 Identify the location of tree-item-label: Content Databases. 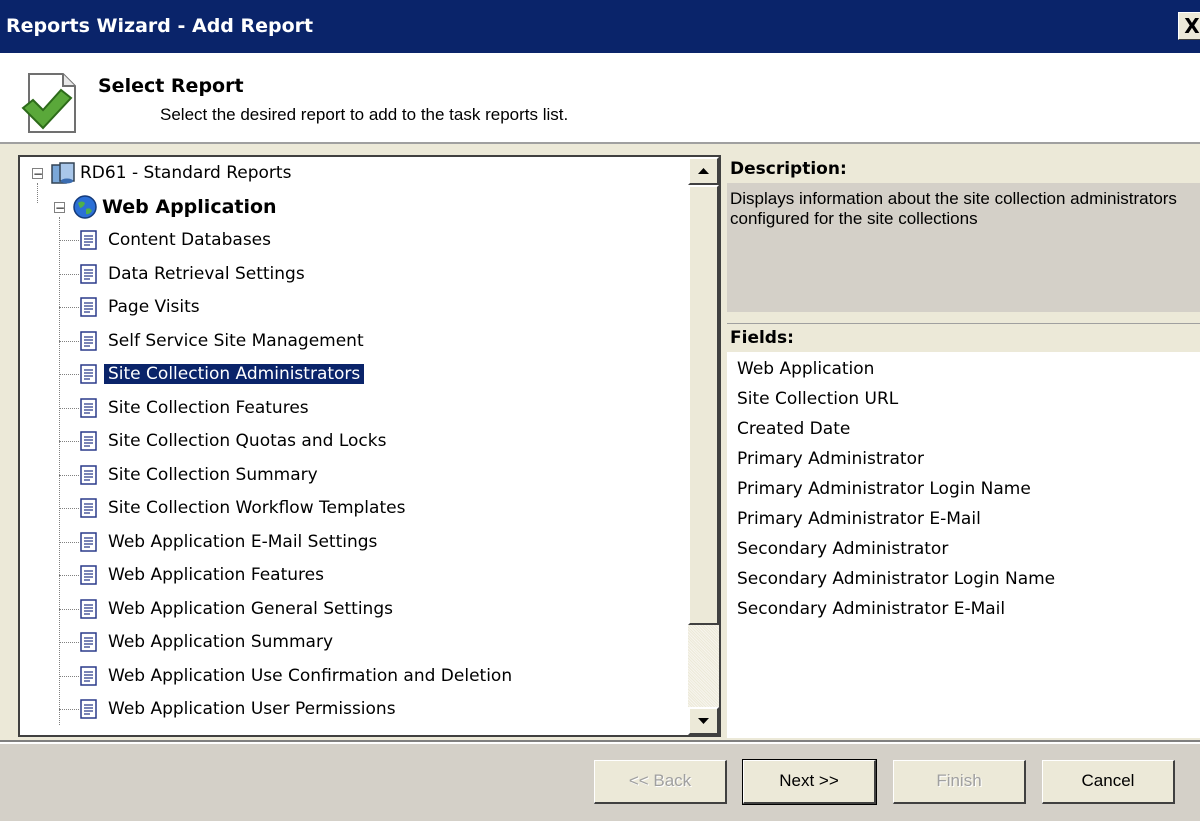
(189, 240).